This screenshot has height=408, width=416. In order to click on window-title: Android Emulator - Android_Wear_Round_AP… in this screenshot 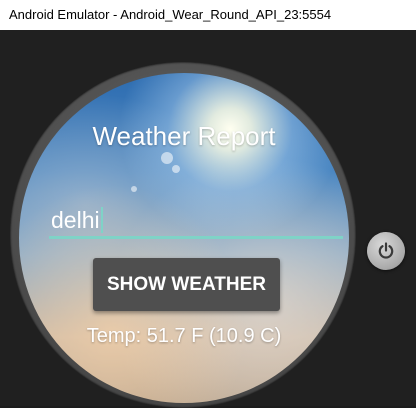, I will do `click(170, 14)`.